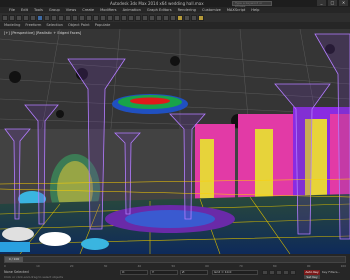 This screenshot has width=350, height=280. Describe the element at coordinates (33, 25) in the screenshot. I see `tab-freeform: Freeform` at that location.